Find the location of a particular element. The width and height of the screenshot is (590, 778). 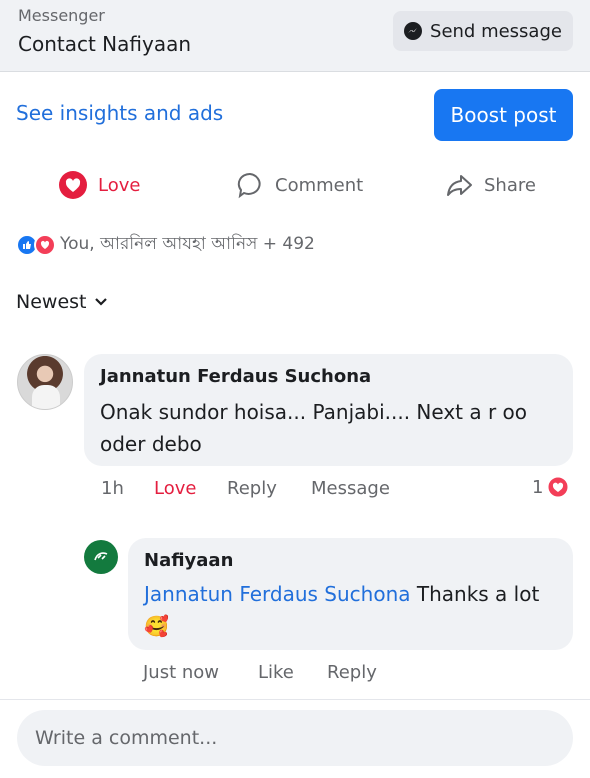

reply-time: Just now is located at coordinates (181, 672).